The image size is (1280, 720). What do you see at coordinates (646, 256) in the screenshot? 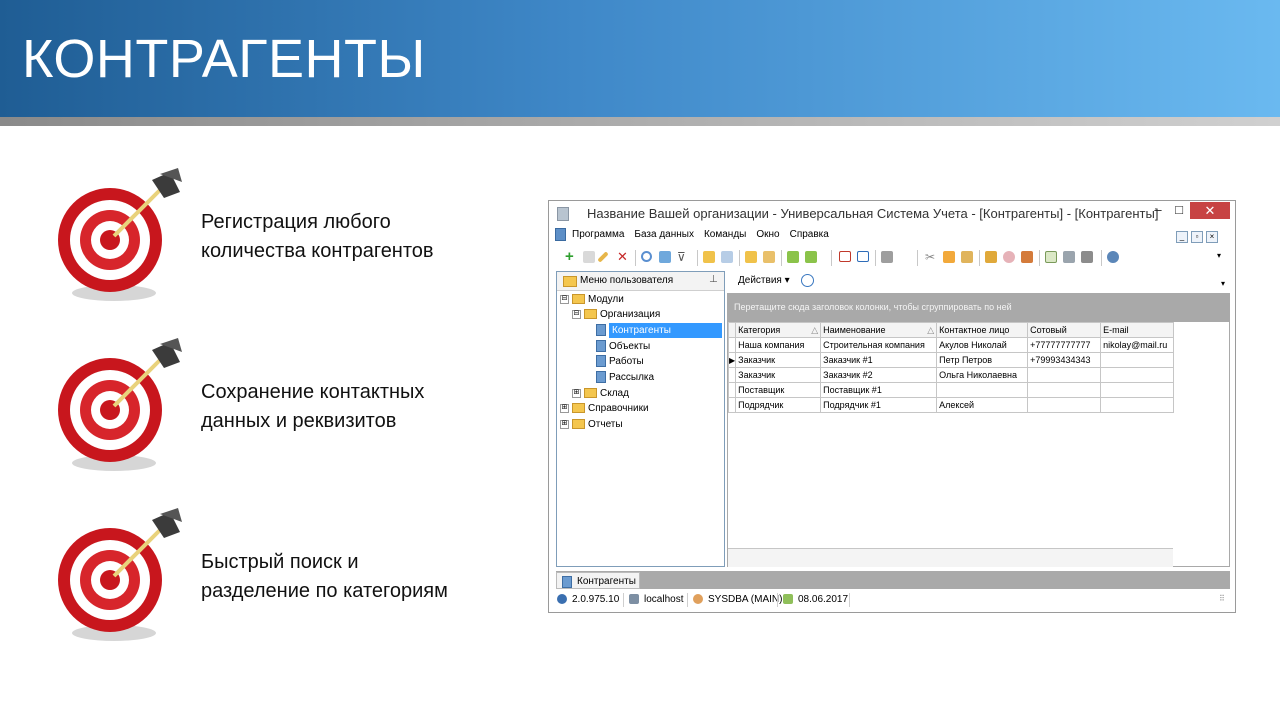
I see `search-icon` at bounding box center [646, 256].